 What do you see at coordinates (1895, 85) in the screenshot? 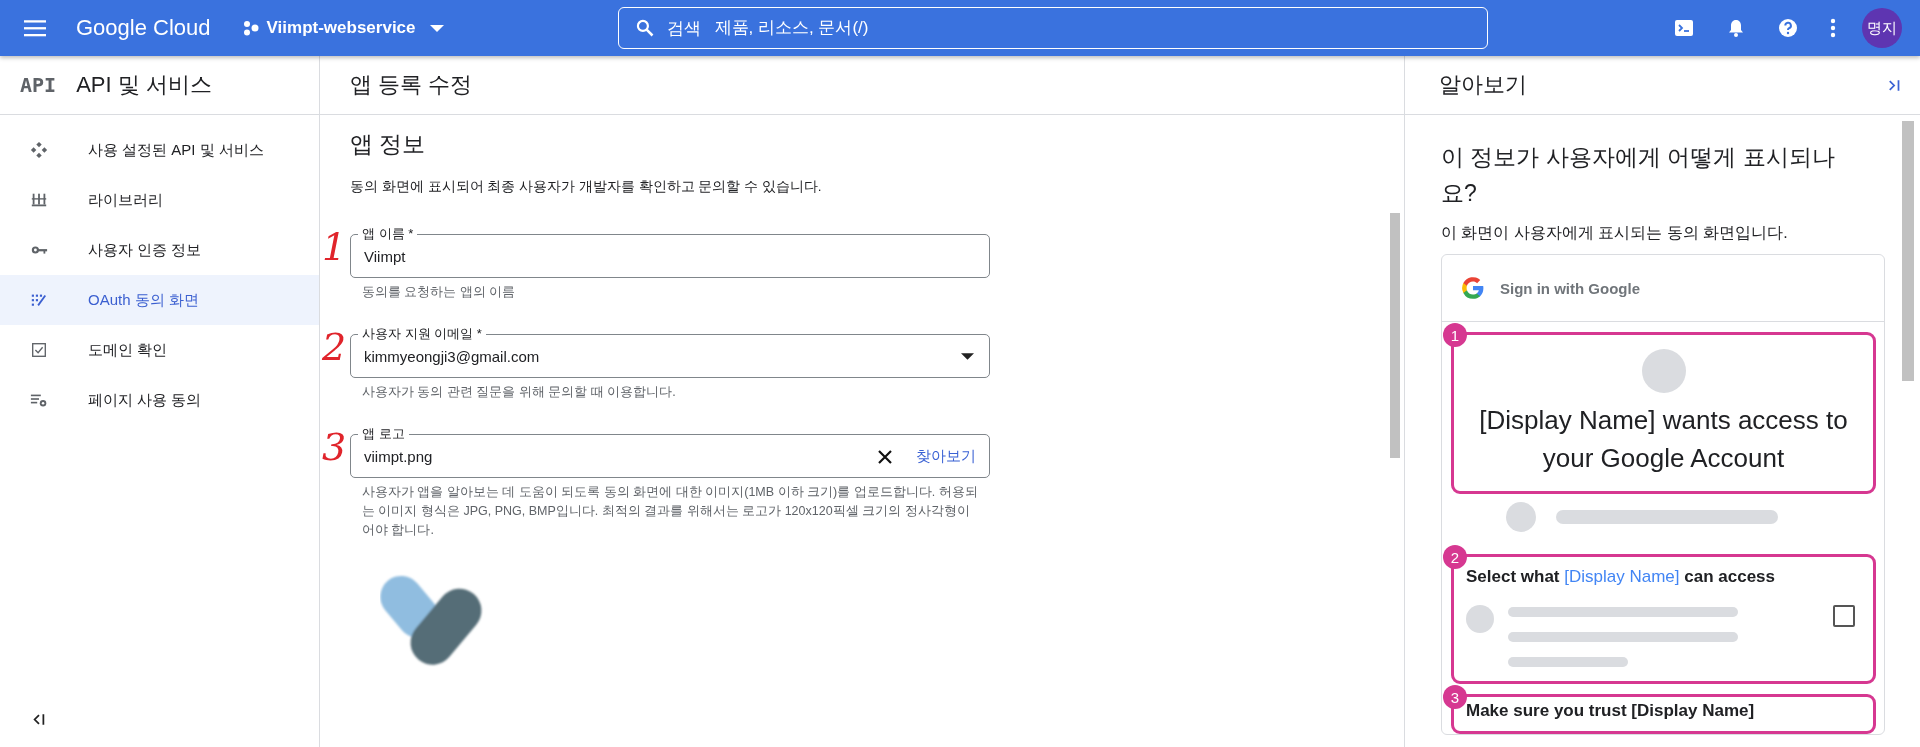
I see `collapse-panel-icon` at bounding box center [1895, 85].